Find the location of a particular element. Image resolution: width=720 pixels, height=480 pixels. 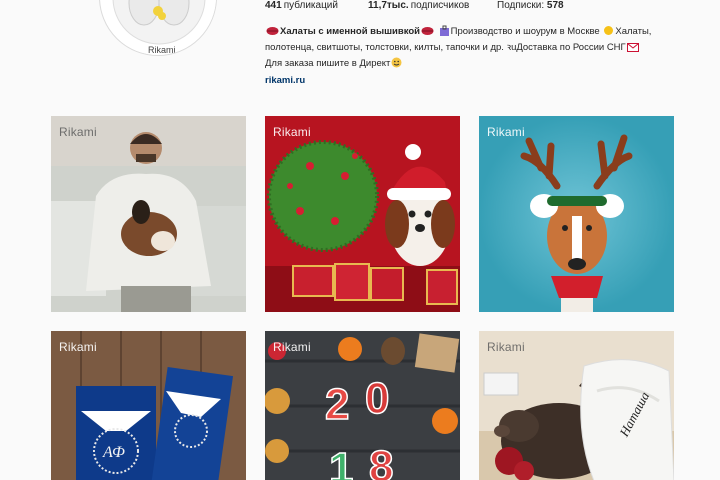

post-tile: АФ Rikami is located at coordinates (148, 405).